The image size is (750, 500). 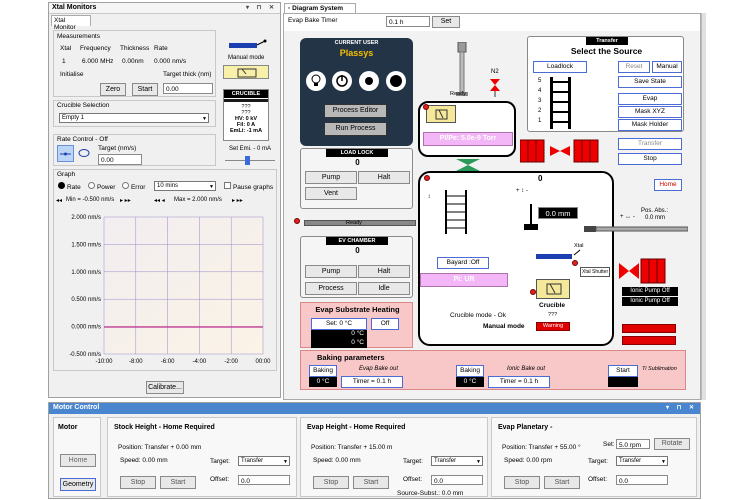 What do you see at coordinates (384, 177) in the screenshot?
I see `loadlock-halt-button: Halt` at bounding box center [384, 177].